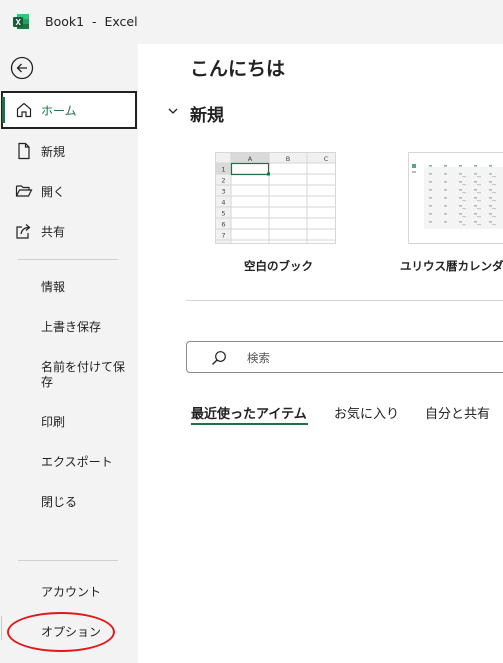 Image resolution: width=503 pixels, height=663 pixels. Describe the element at coordinates (1, 628) in the screenshot. I see `selection-bar` at that location.